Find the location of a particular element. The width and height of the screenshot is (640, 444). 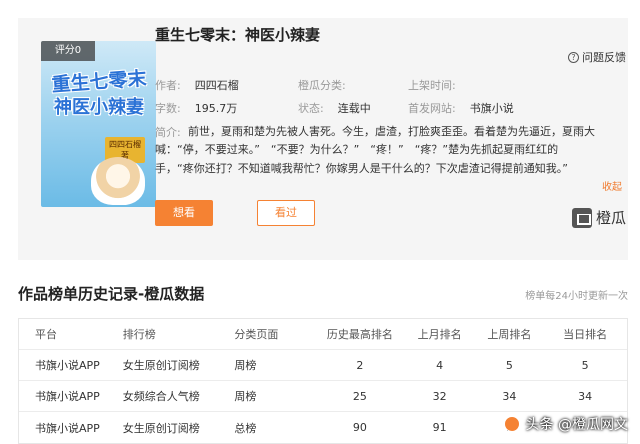

cell-list: 女频综合人气榜 is located at coordinates (161, 396).